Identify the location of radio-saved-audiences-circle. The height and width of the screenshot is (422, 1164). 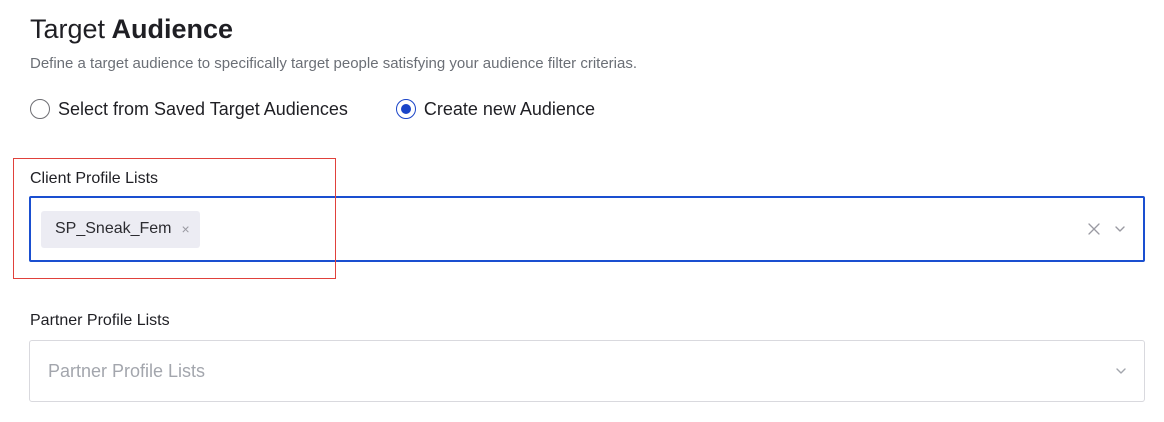
(40, 109).